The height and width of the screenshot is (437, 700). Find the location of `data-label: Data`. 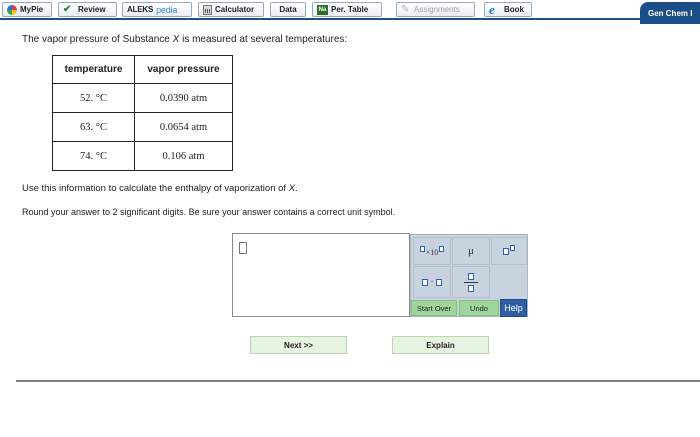

data-label: Data is located at coordinates (288, 9).